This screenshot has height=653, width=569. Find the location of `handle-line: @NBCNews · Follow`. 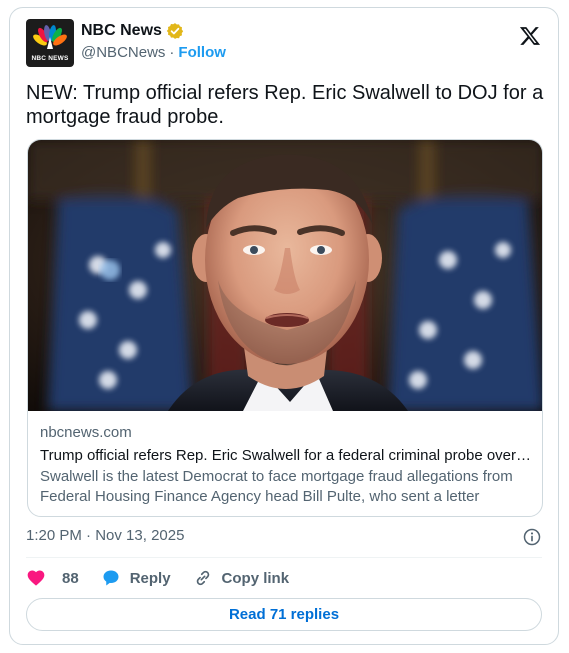

handle-line: @NBCNews · Follow is located at coordinates (153, 52).